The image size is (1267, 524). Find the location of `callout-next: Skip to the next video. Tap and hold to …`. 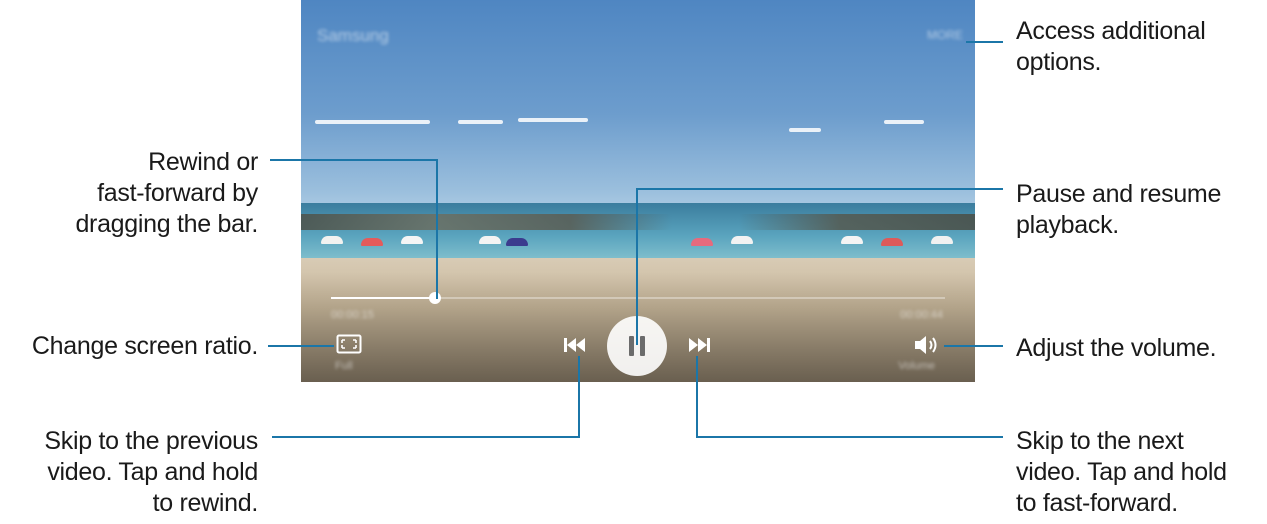

callout-next: Skip to the next video. Tap and hold to … is located at coordinates (1121, 472).